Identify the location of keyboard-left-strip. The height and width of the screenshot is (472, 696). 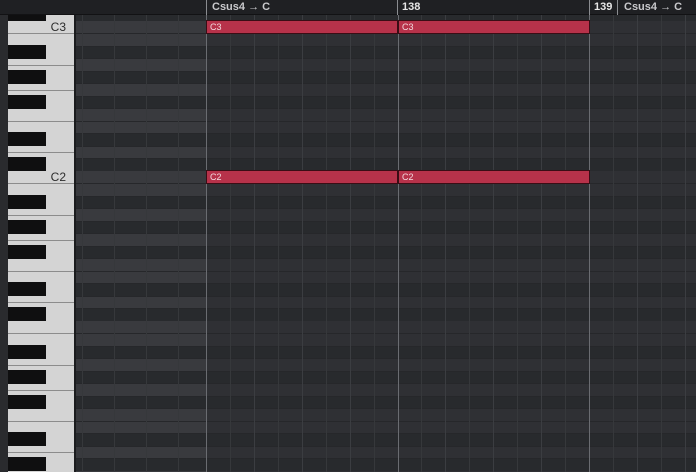
(4, 243).